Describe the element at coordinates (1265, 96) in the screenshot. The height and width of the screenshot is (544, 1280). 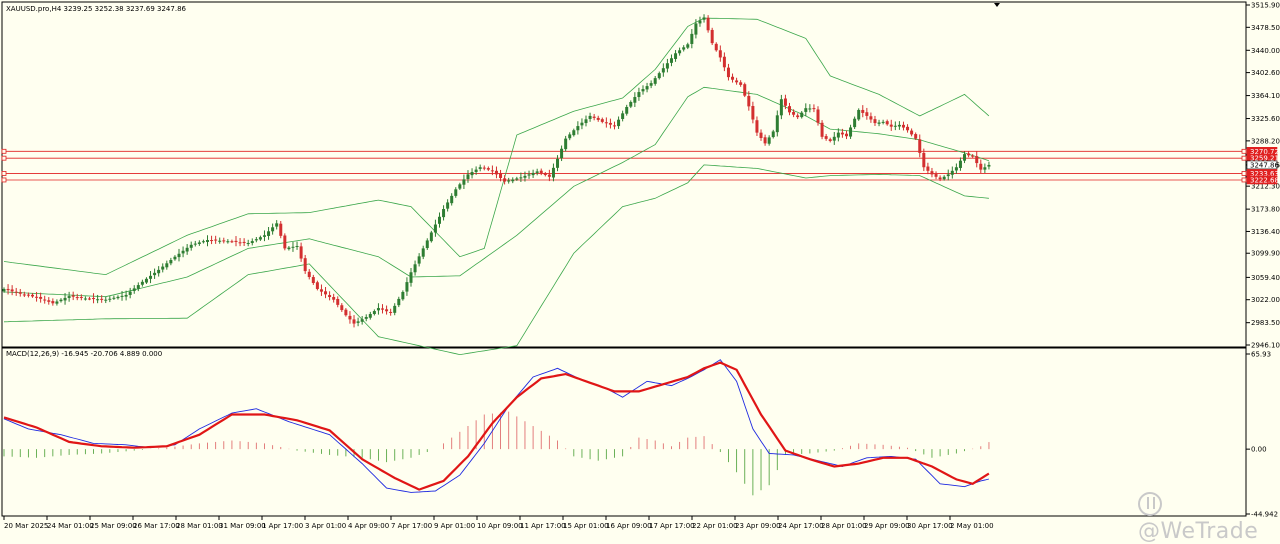
I see `price-tick-label: 3364.10` at that location.